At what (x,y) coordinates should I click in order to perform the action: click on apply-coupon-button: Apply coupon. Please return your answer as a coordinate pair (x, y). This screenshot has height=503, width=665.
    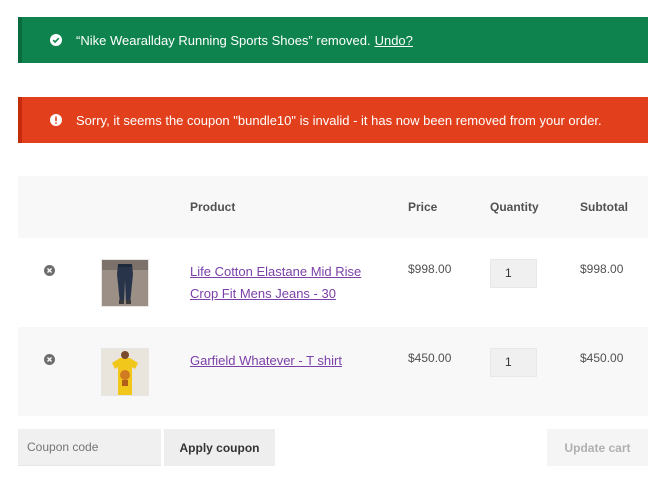
    Looking at the image, I should click on (219, 447).